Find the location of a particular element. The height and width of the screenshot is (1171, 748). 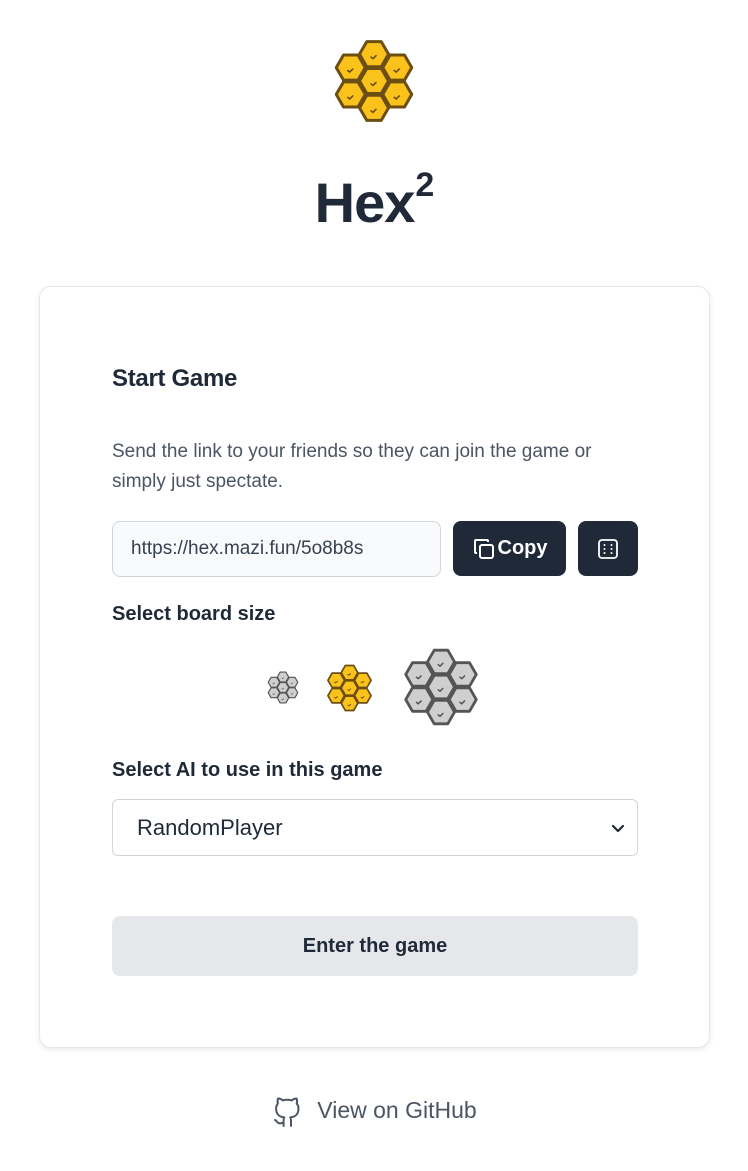

copy-button: Copy is located at coordinates (509, 548).